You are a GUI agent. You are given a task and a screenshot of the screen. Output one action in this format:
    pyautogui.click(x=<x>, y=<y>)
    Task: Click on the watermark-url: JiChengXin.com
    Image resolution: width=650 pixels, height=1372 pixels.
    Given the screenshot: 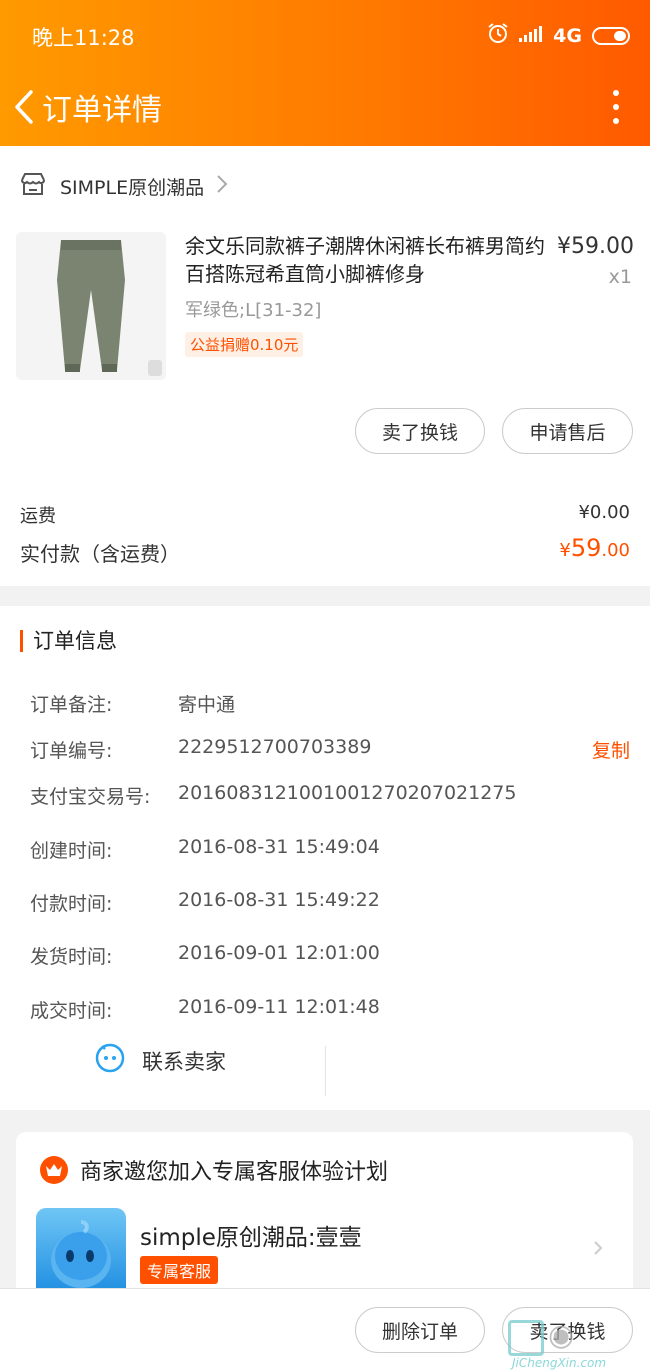 What is the action you would take?
    pyautogui.click(x=559, y=1363)
    